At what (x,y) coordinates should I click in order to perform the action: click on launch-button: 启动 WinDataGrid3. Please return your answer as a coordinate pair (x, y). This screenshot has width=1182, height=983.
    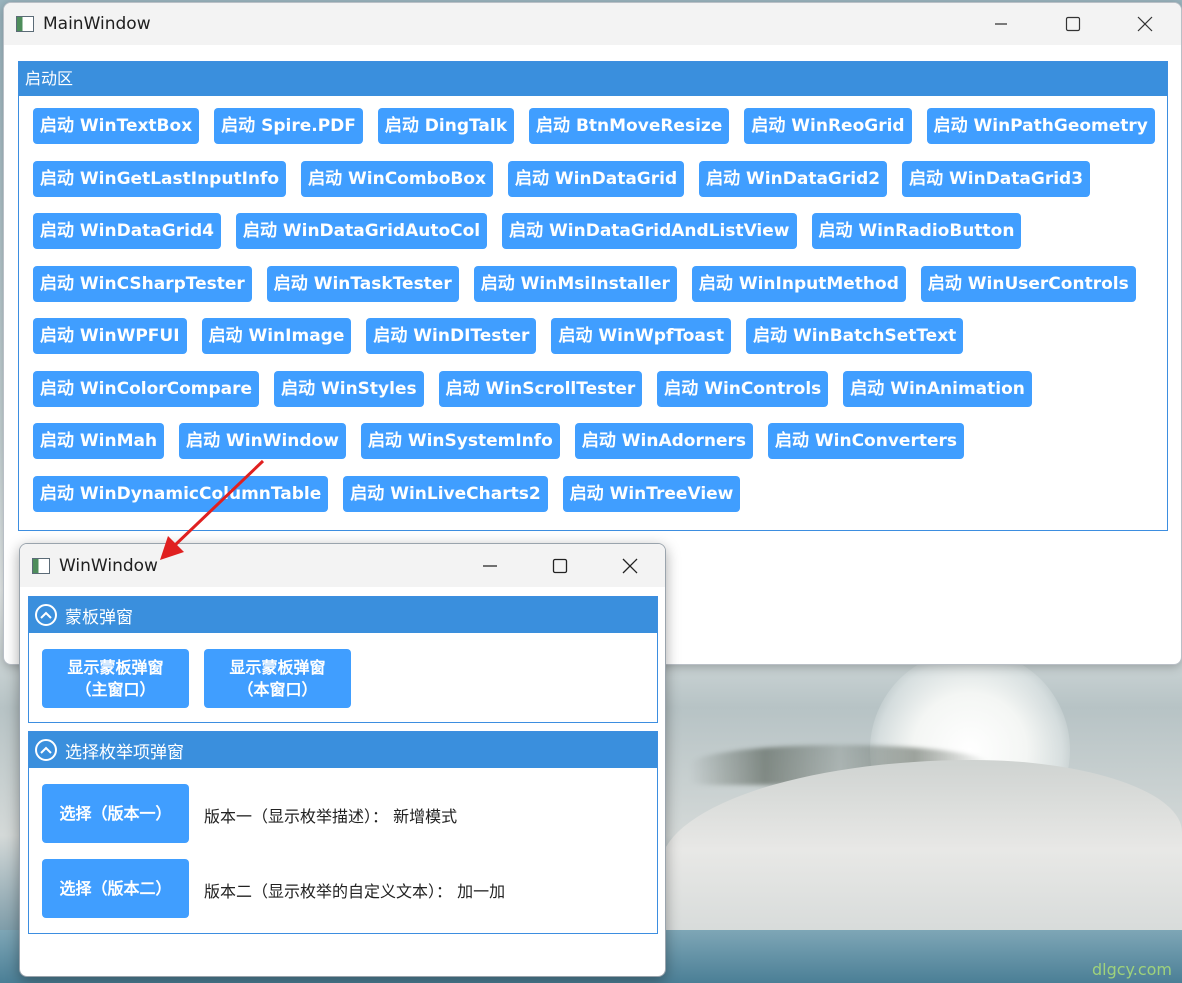
    Looking at the image, I should click on (996, 178).